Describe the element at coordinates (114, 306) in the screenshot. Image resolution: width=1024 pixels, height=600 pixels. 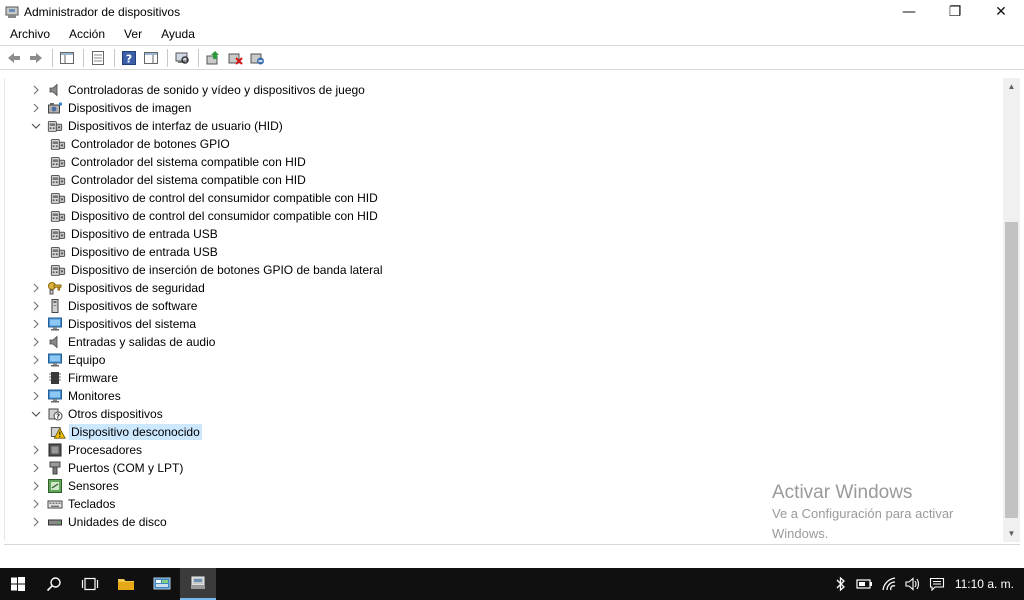
I see `tree-category: Dispositivos de software` at that location.